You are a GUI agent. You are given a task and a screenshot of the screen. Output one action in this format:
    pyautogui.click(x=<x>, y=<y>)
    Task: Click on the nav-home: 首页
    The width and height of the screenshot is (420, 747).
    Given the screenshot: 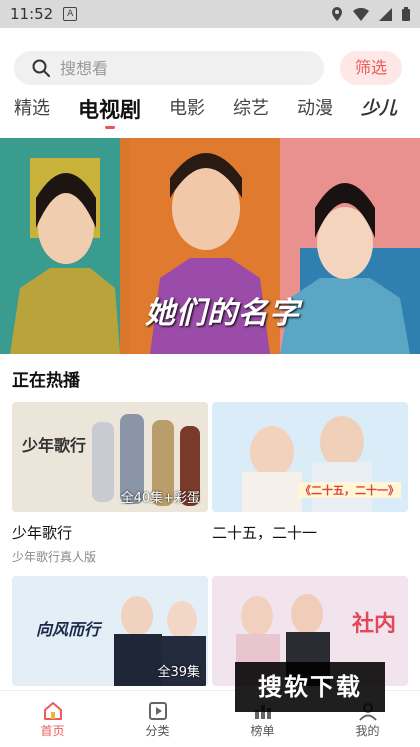 What is the action you would take?
    pyautogui.click(x=52, y=719)
    